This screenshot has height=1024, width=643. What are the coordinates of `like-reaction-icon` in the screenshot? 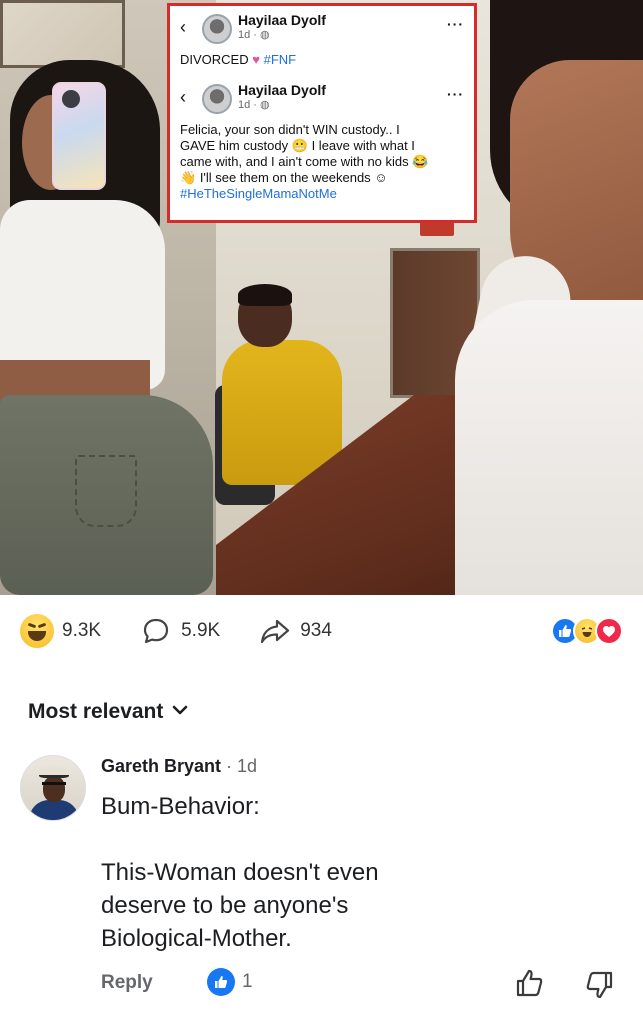 It's located at (221, 982).